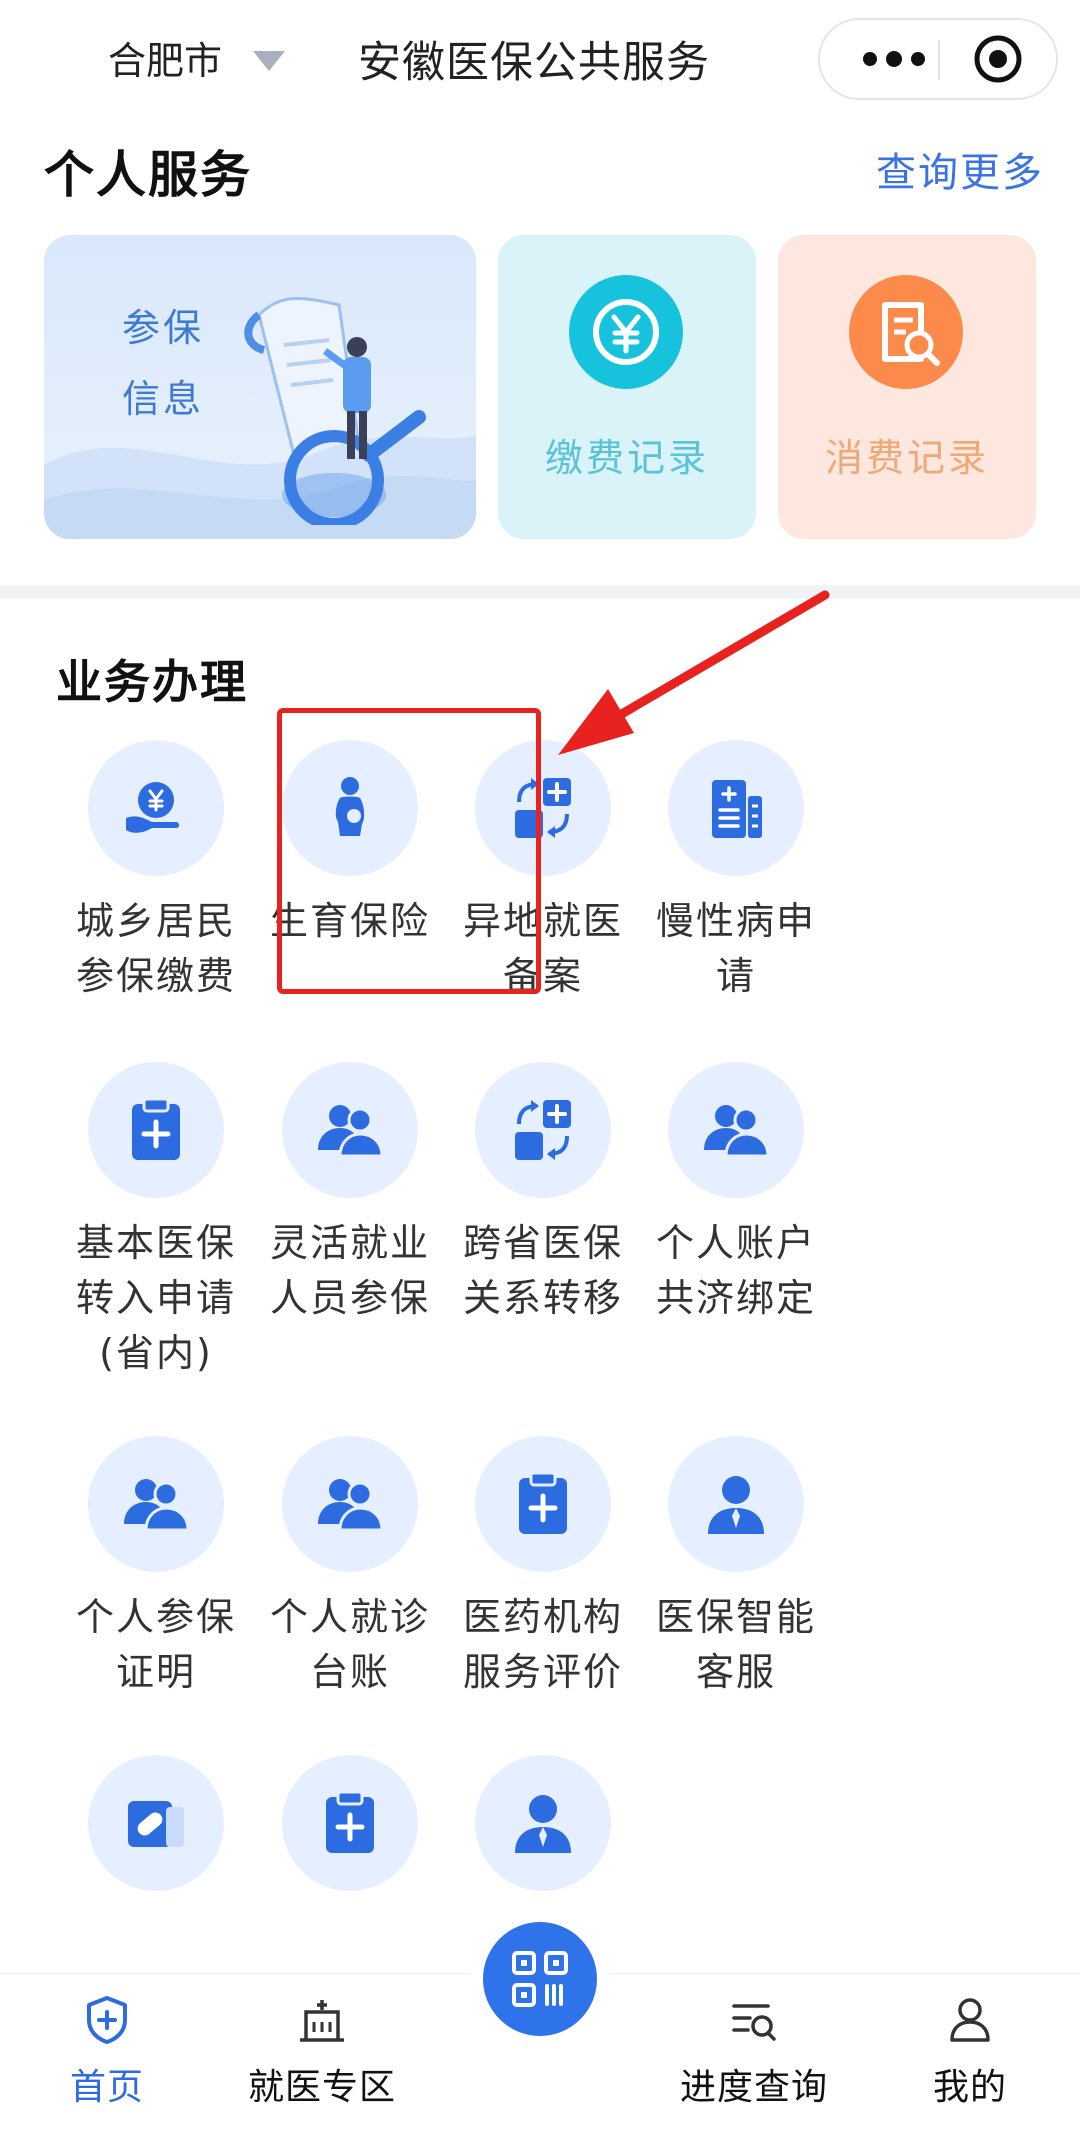  I want to click on business-item-label: 个人账户 共济绑定, so click(735, 1270).